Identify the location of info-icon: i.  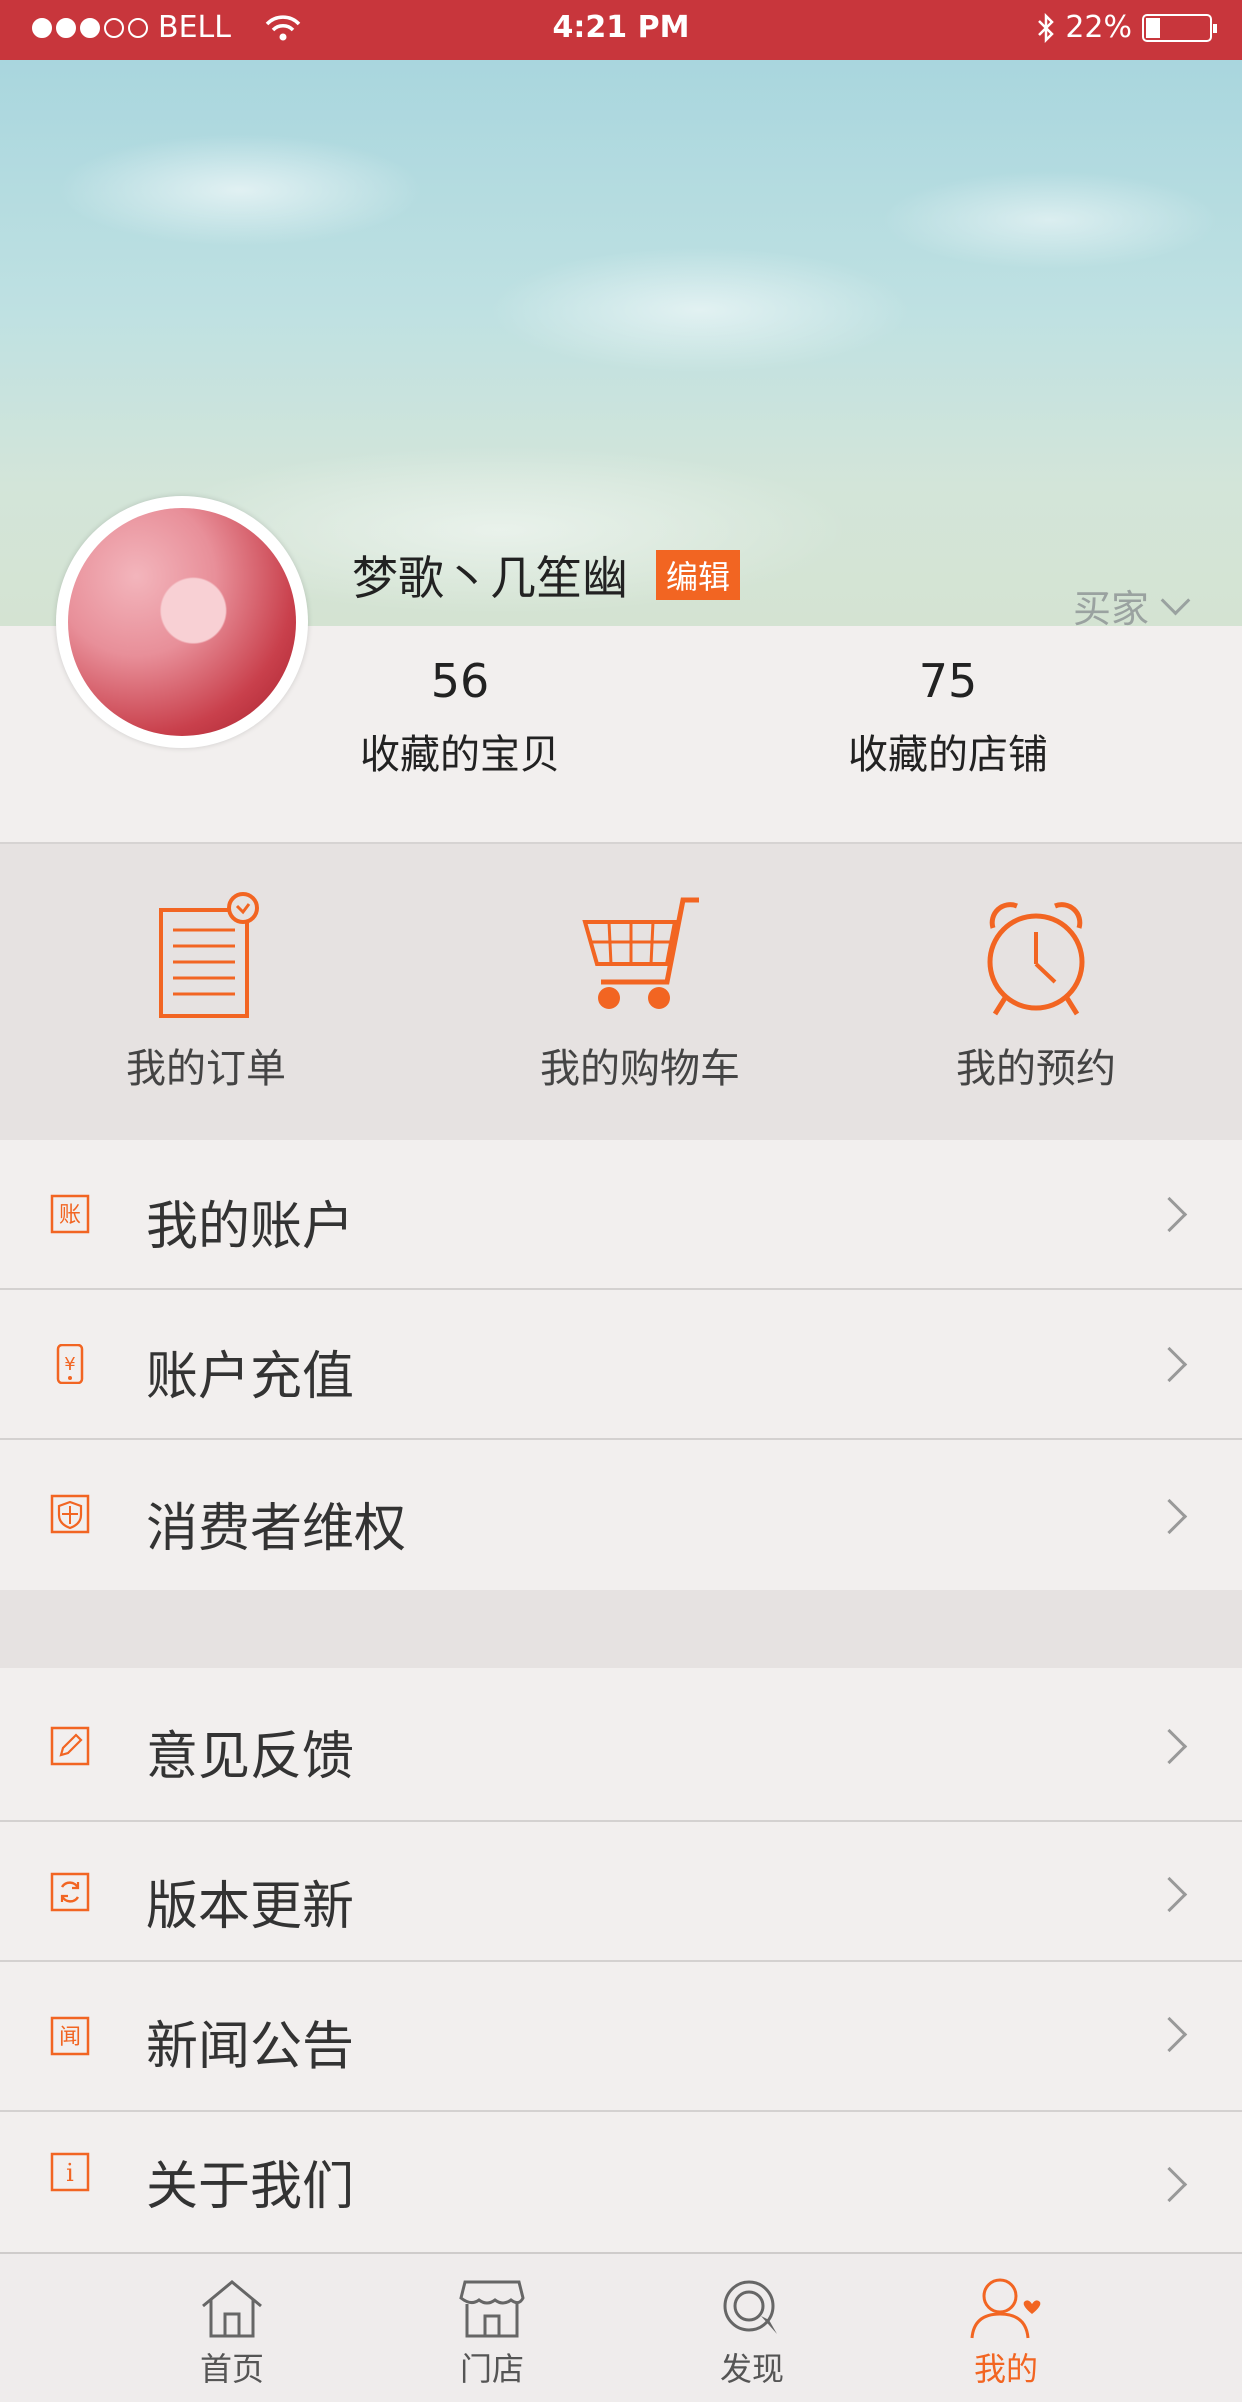
(70, 2172).